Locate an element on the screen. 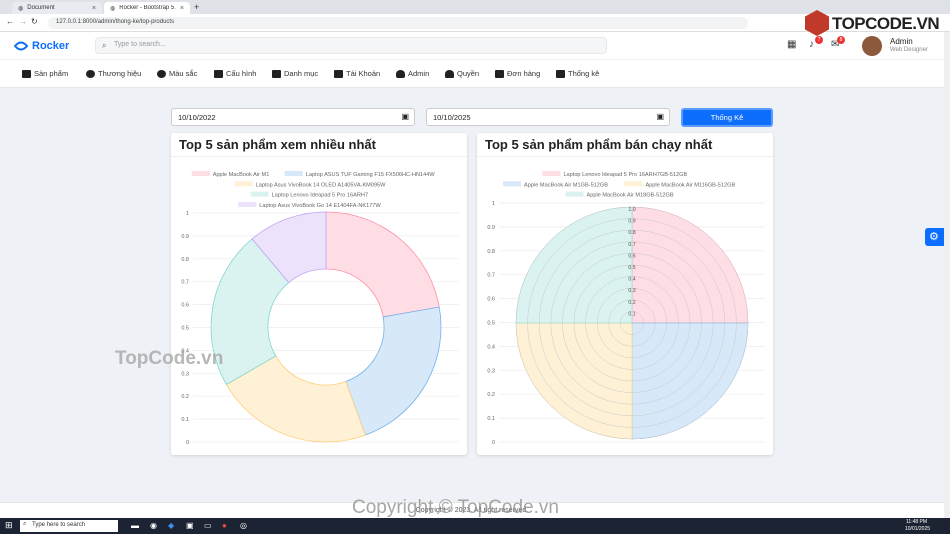  menu-label: Thương hiệu is located at coordinates (120, 73).